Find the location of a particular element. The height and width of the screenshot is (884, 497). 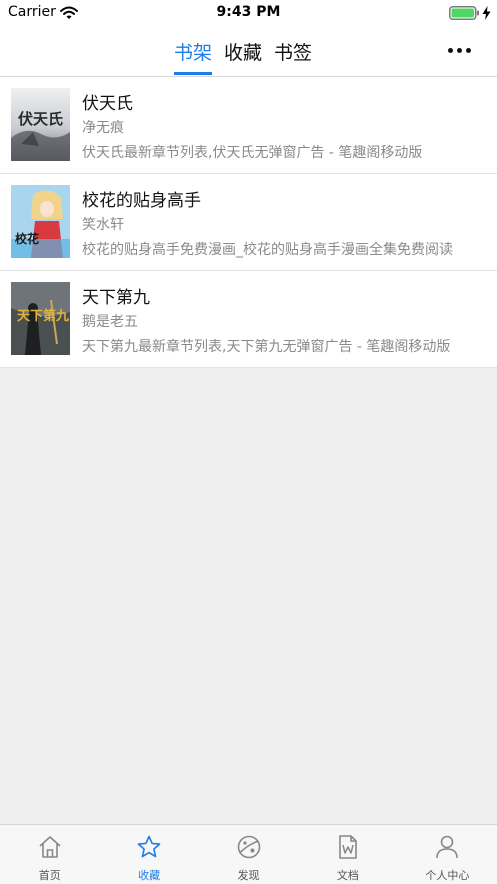

tabbar-item-discover: 发现 is located at coordinates (248, 854).